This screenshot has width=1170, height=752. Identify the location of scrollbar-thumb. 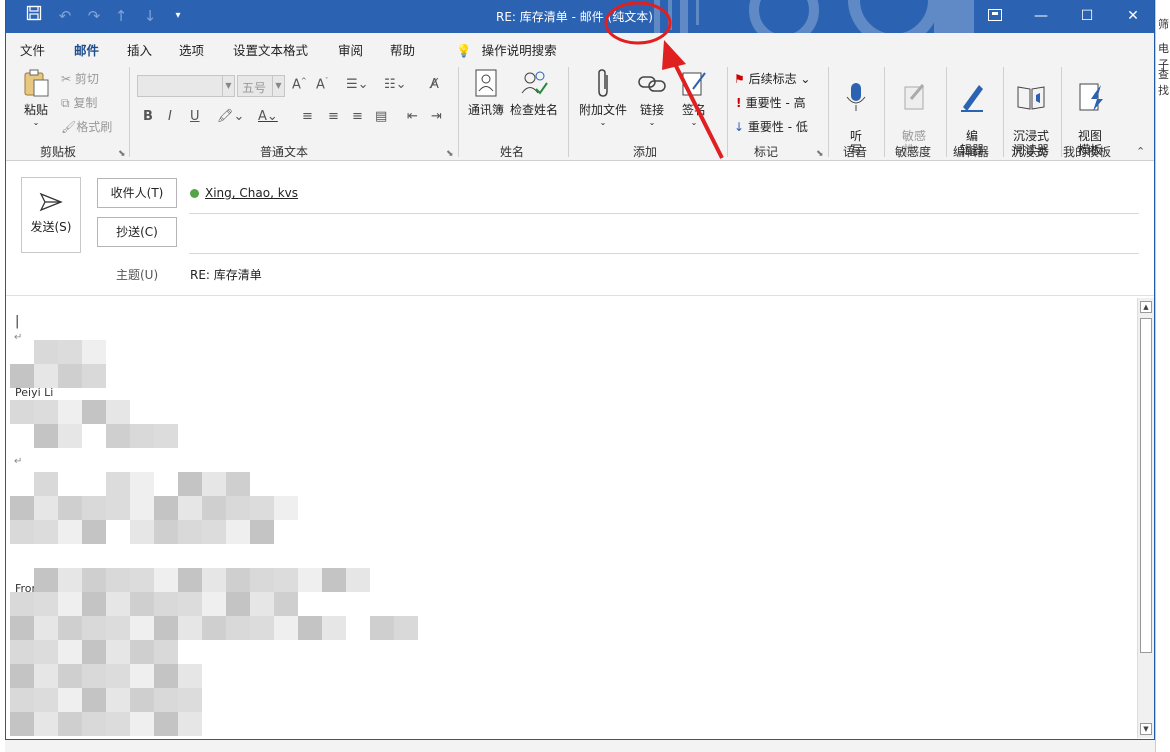
(1146, 485).